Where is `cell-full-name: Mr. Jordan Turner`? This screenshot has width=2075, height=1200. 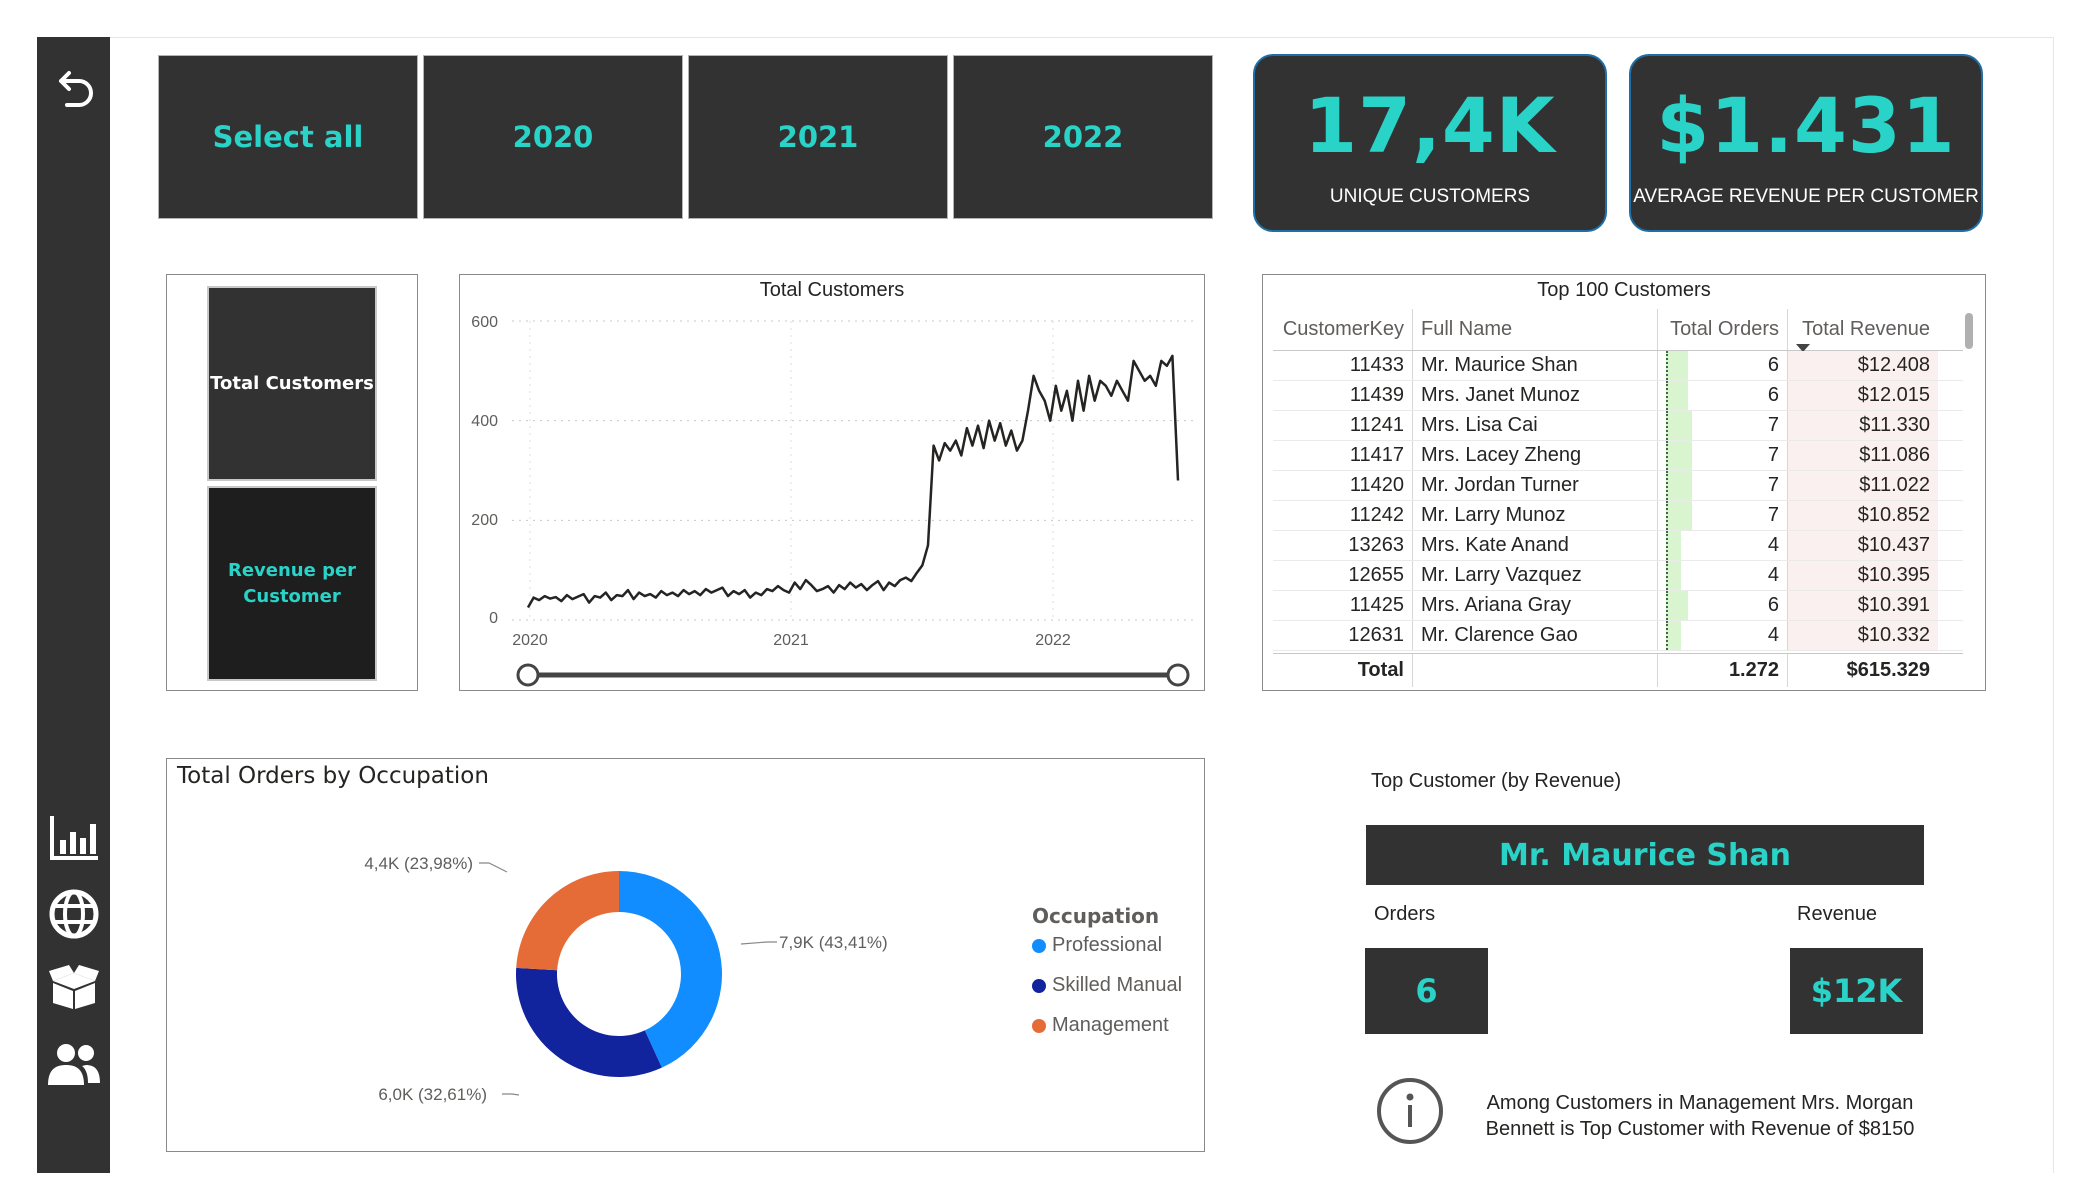 cell-full-name: Mr. Jordan Turner is located at coordinates (1535, 485).